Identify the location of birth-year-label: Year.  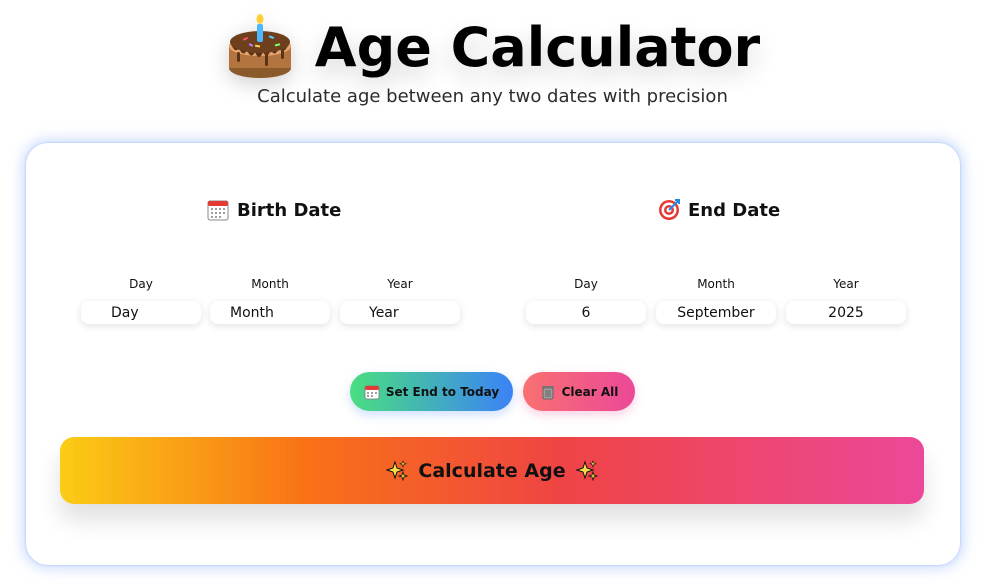
(400, 284).